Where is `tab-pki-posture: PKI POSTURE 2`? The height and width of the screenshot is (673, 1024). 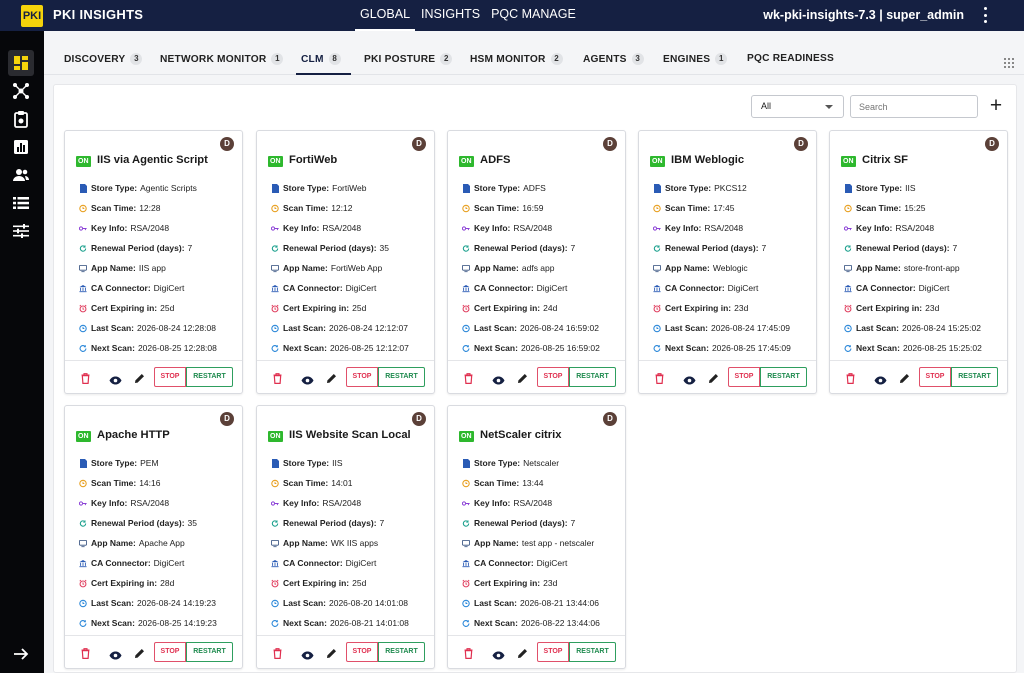
tab-pki-posture: PKI POSTURE 2 is located at coordinates (408, 59).